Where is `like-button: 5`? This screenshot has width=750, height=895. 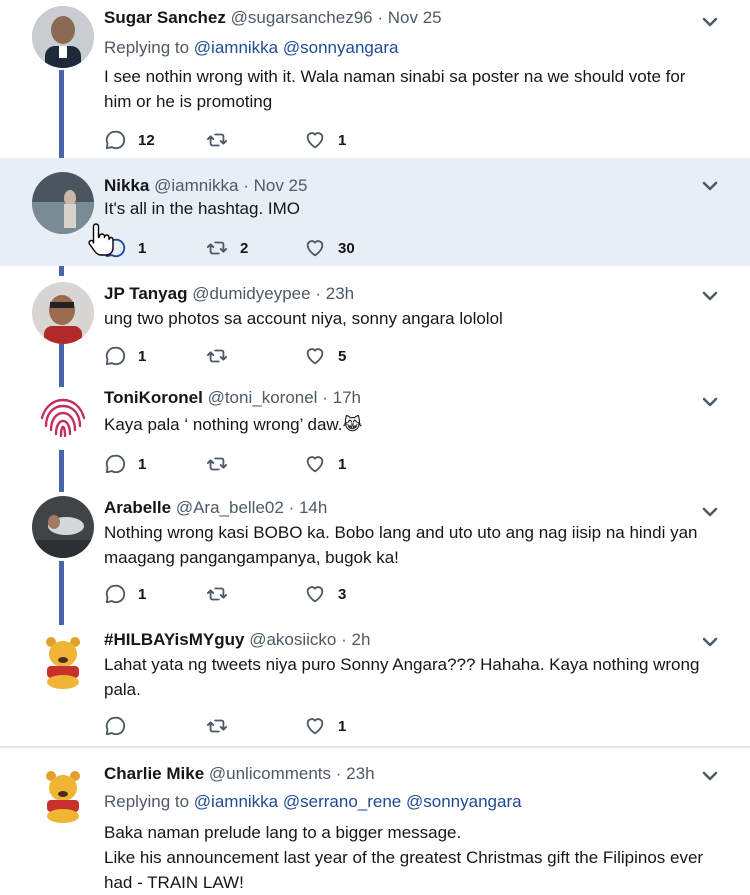 like-button: 5 is located at coordinates (325, 356).